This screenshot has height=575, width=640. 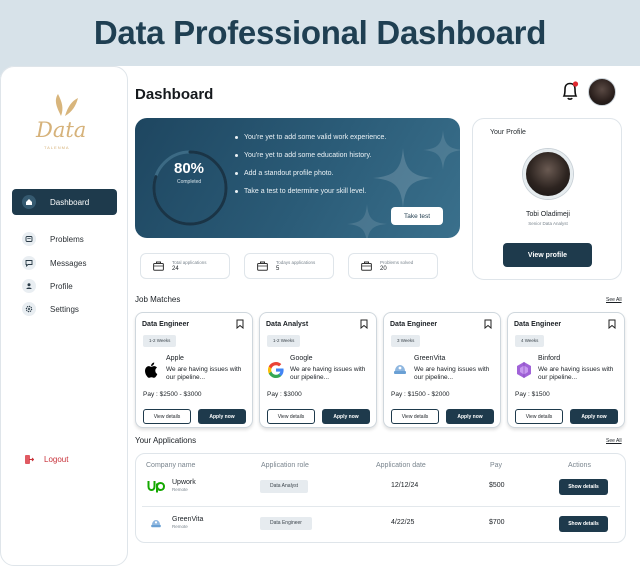 I want to click on stat-label: Total applications, so click(x=189, y=262).